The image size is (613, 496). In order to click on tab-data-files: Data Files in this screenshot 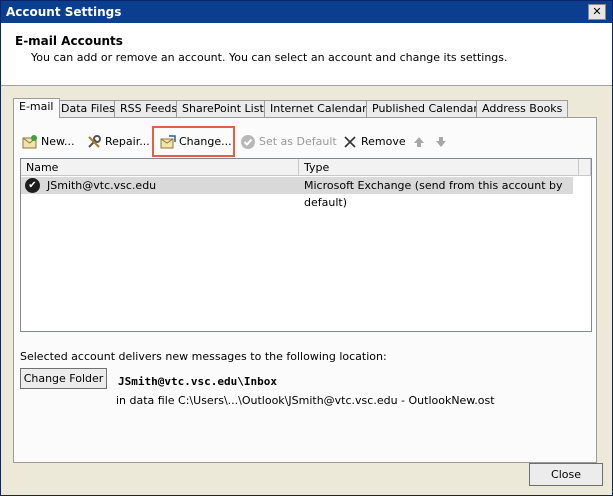, I will do `click(88, 108)`.